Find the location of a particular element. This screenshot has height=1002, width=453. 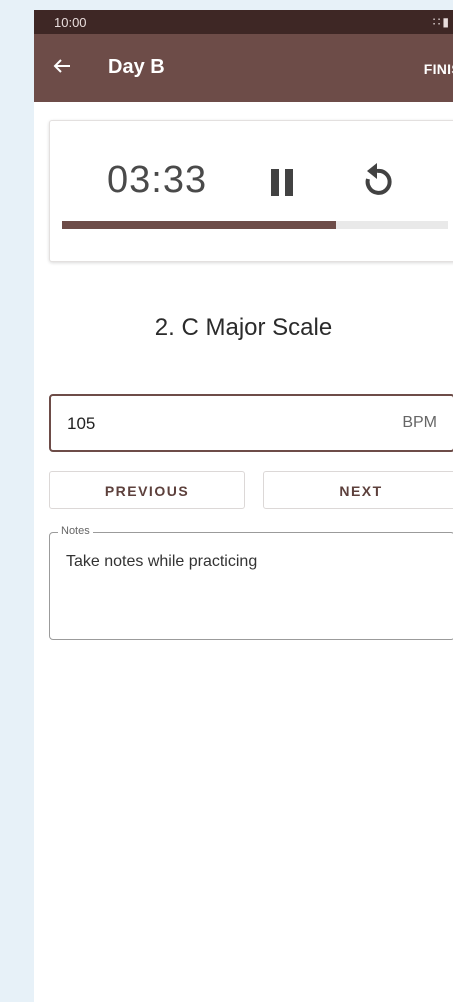

bpm-input: 105 BPM is located at coordinates (251, 423).